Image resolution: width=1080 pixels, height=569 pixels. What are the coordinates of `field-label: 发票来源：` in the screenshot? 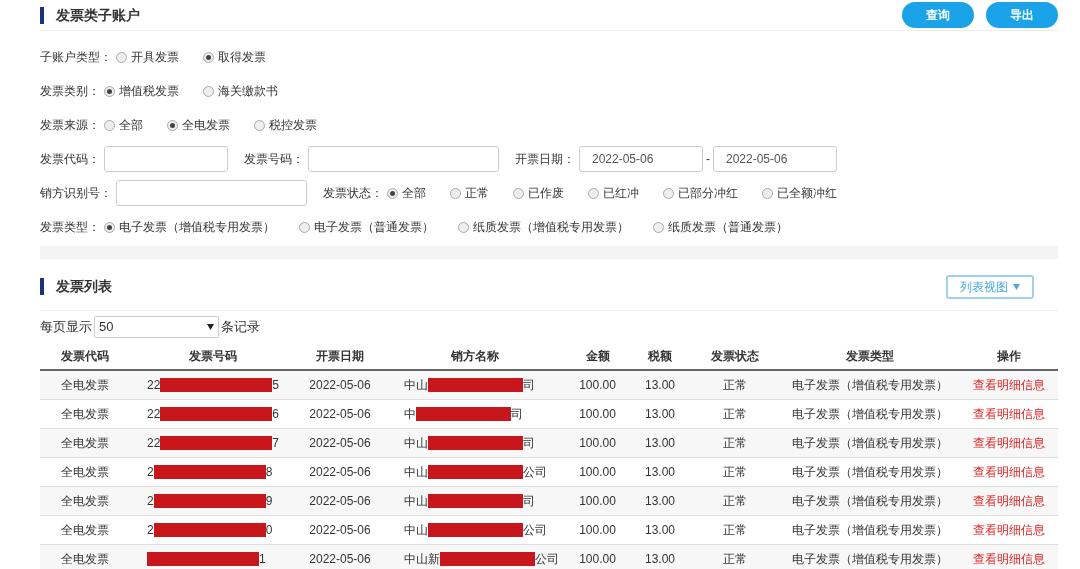 It's located at (70, 125).